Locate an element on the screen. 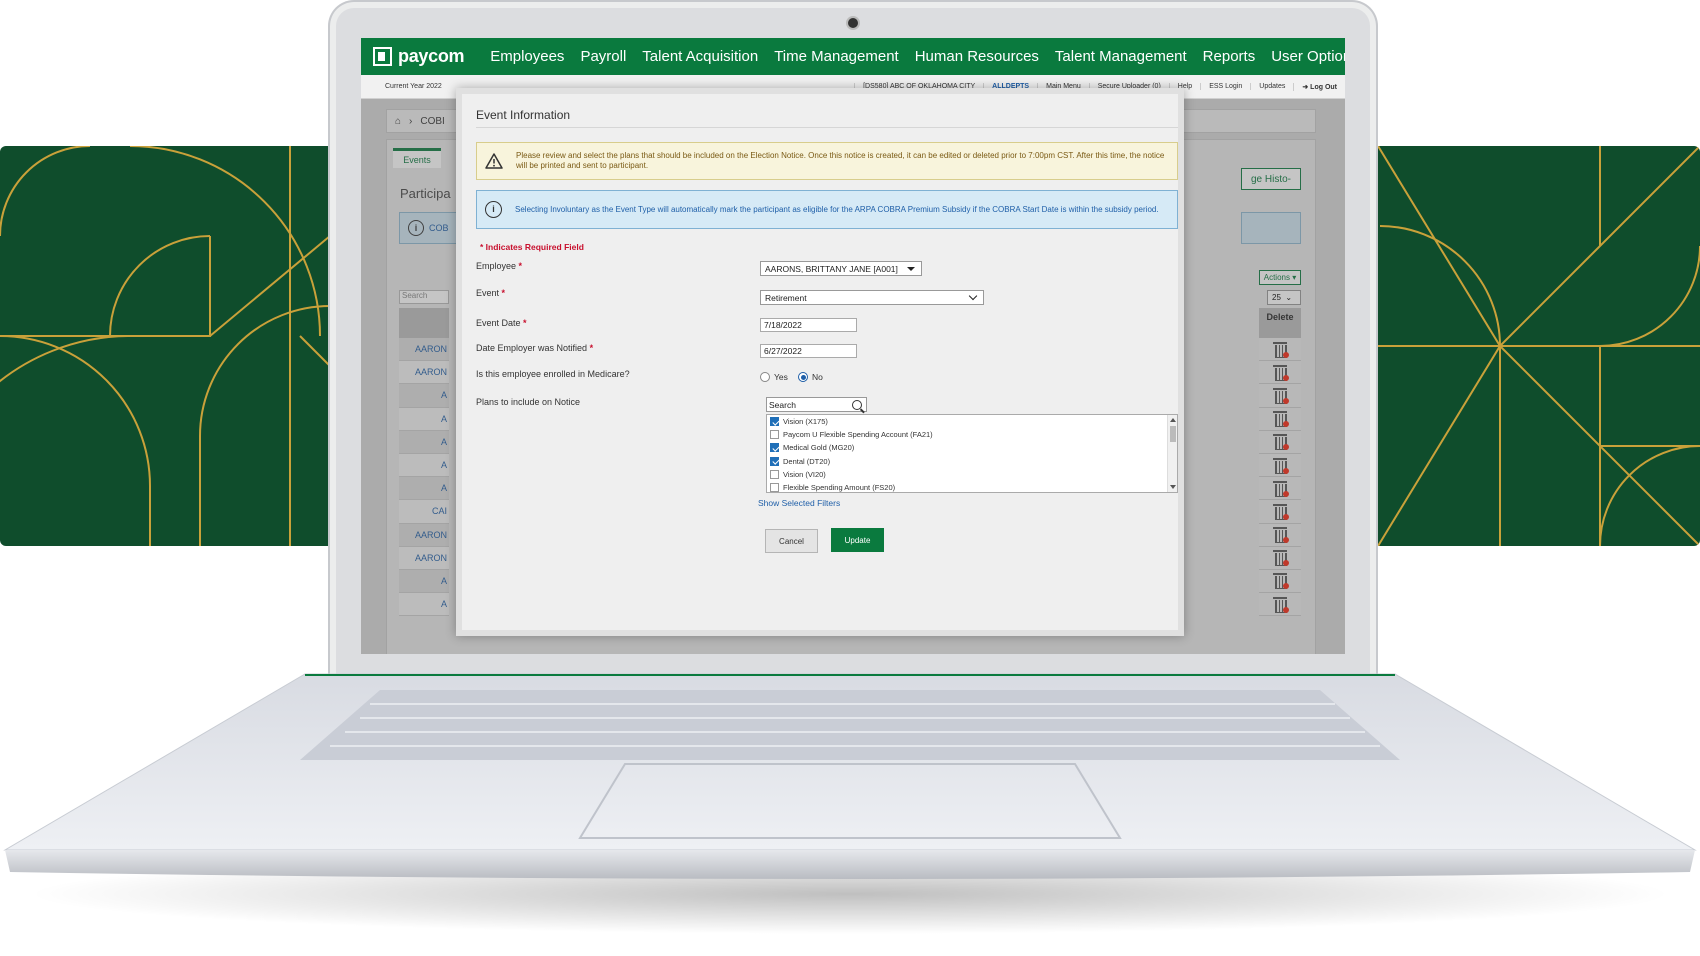 The height and width of the screenshot is (956, 1700). plan-item: Vision (VI20) is located at coordinates (972, 474).